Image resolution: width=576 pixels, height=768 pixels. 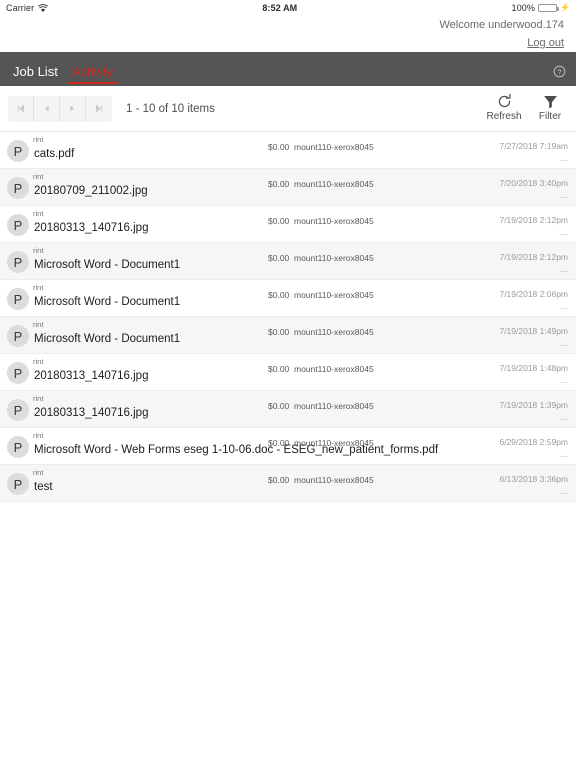 What do you see at coordinates (504, 101) in the screenshot?
I see `refresh-icon` at bounding box center [504, 101].